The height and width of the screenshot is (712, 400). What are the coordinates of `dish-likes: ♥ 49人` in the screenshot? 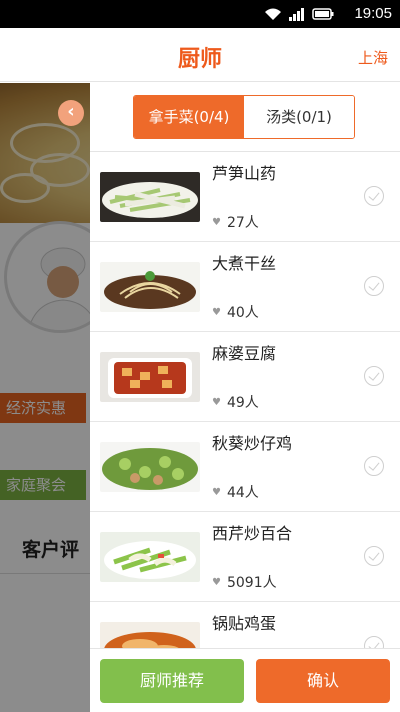 It's located at (235, 402).